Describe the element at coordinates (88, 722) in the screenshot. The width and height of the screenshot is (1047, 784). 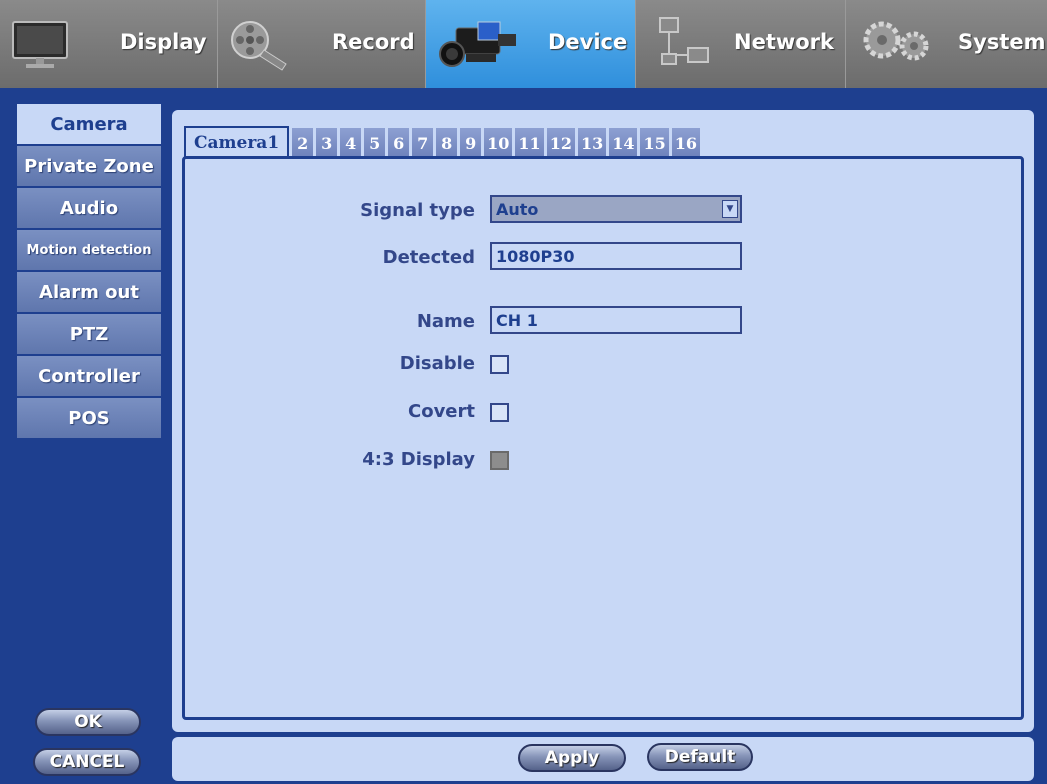
I see `ok-button: OK` at that location.